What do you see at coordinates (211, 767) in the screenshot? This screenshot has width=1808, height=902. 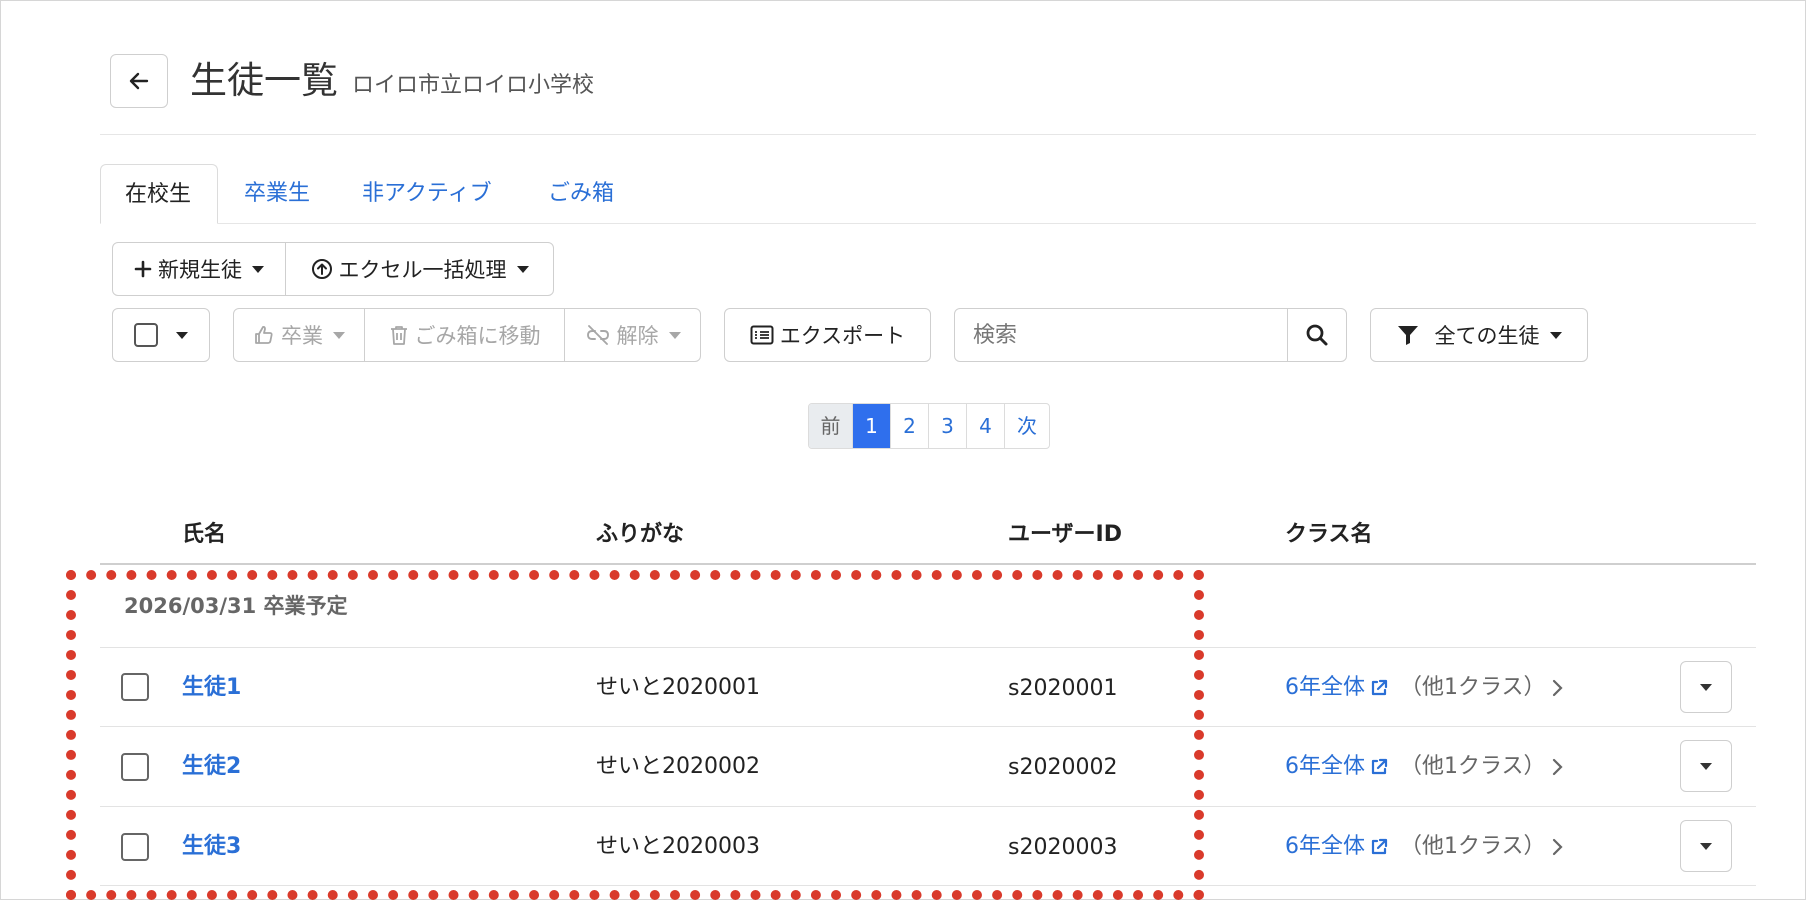 I see `student-name-link: 生徒2` at bounding box center [211, 767].